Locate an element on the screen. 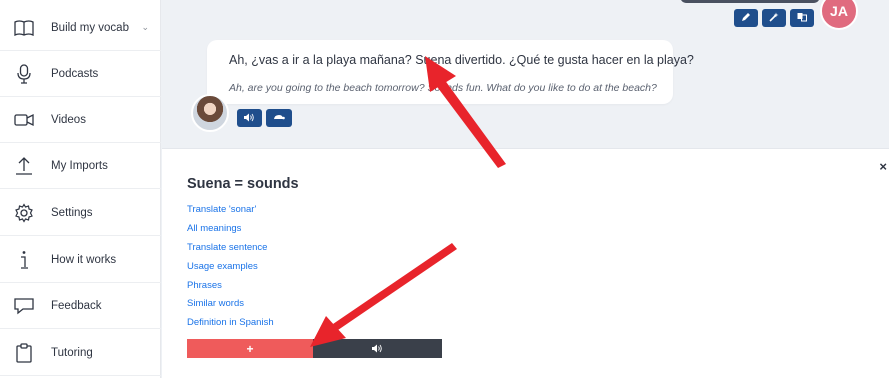  sidebar-item-label: Podcasts is located at coordinates (75, 73).